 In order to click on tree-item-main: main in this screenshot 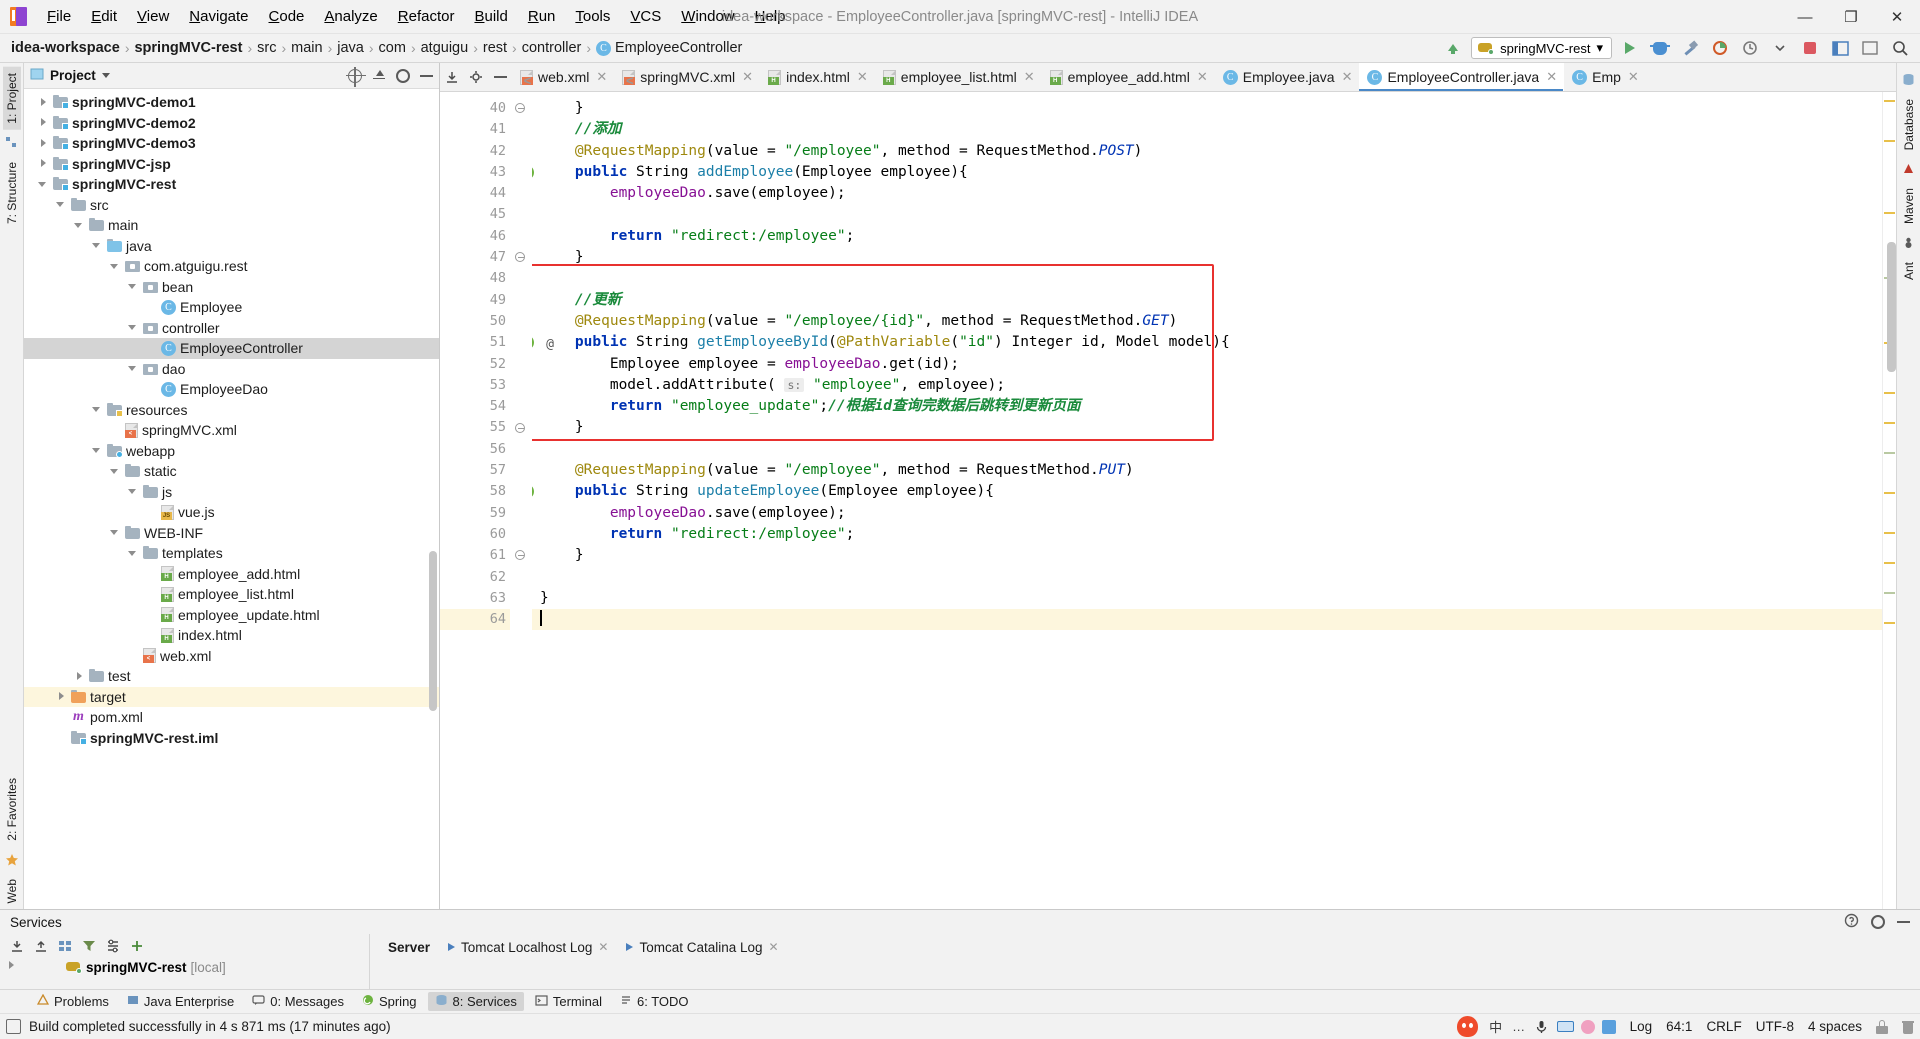, I will do `click(231, 225)`.